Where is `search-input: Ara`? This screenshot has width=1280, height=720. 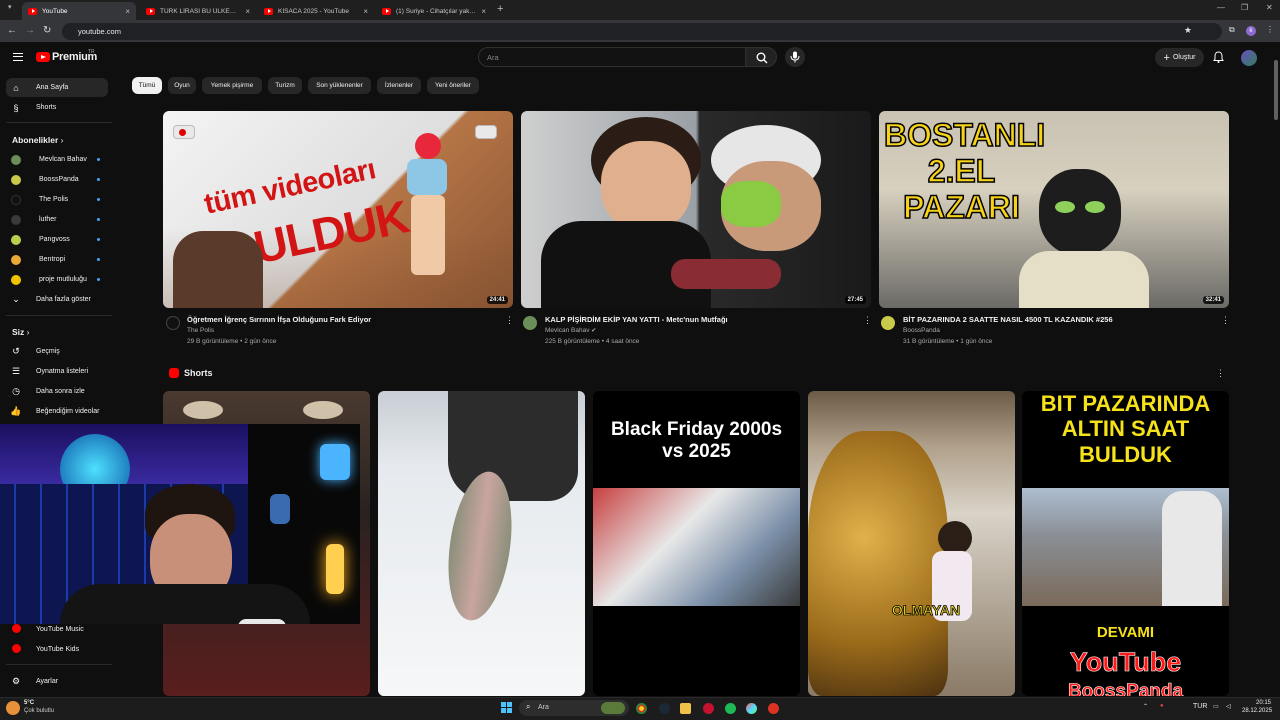
search-input: Ara is located at coordinates (612, 57).